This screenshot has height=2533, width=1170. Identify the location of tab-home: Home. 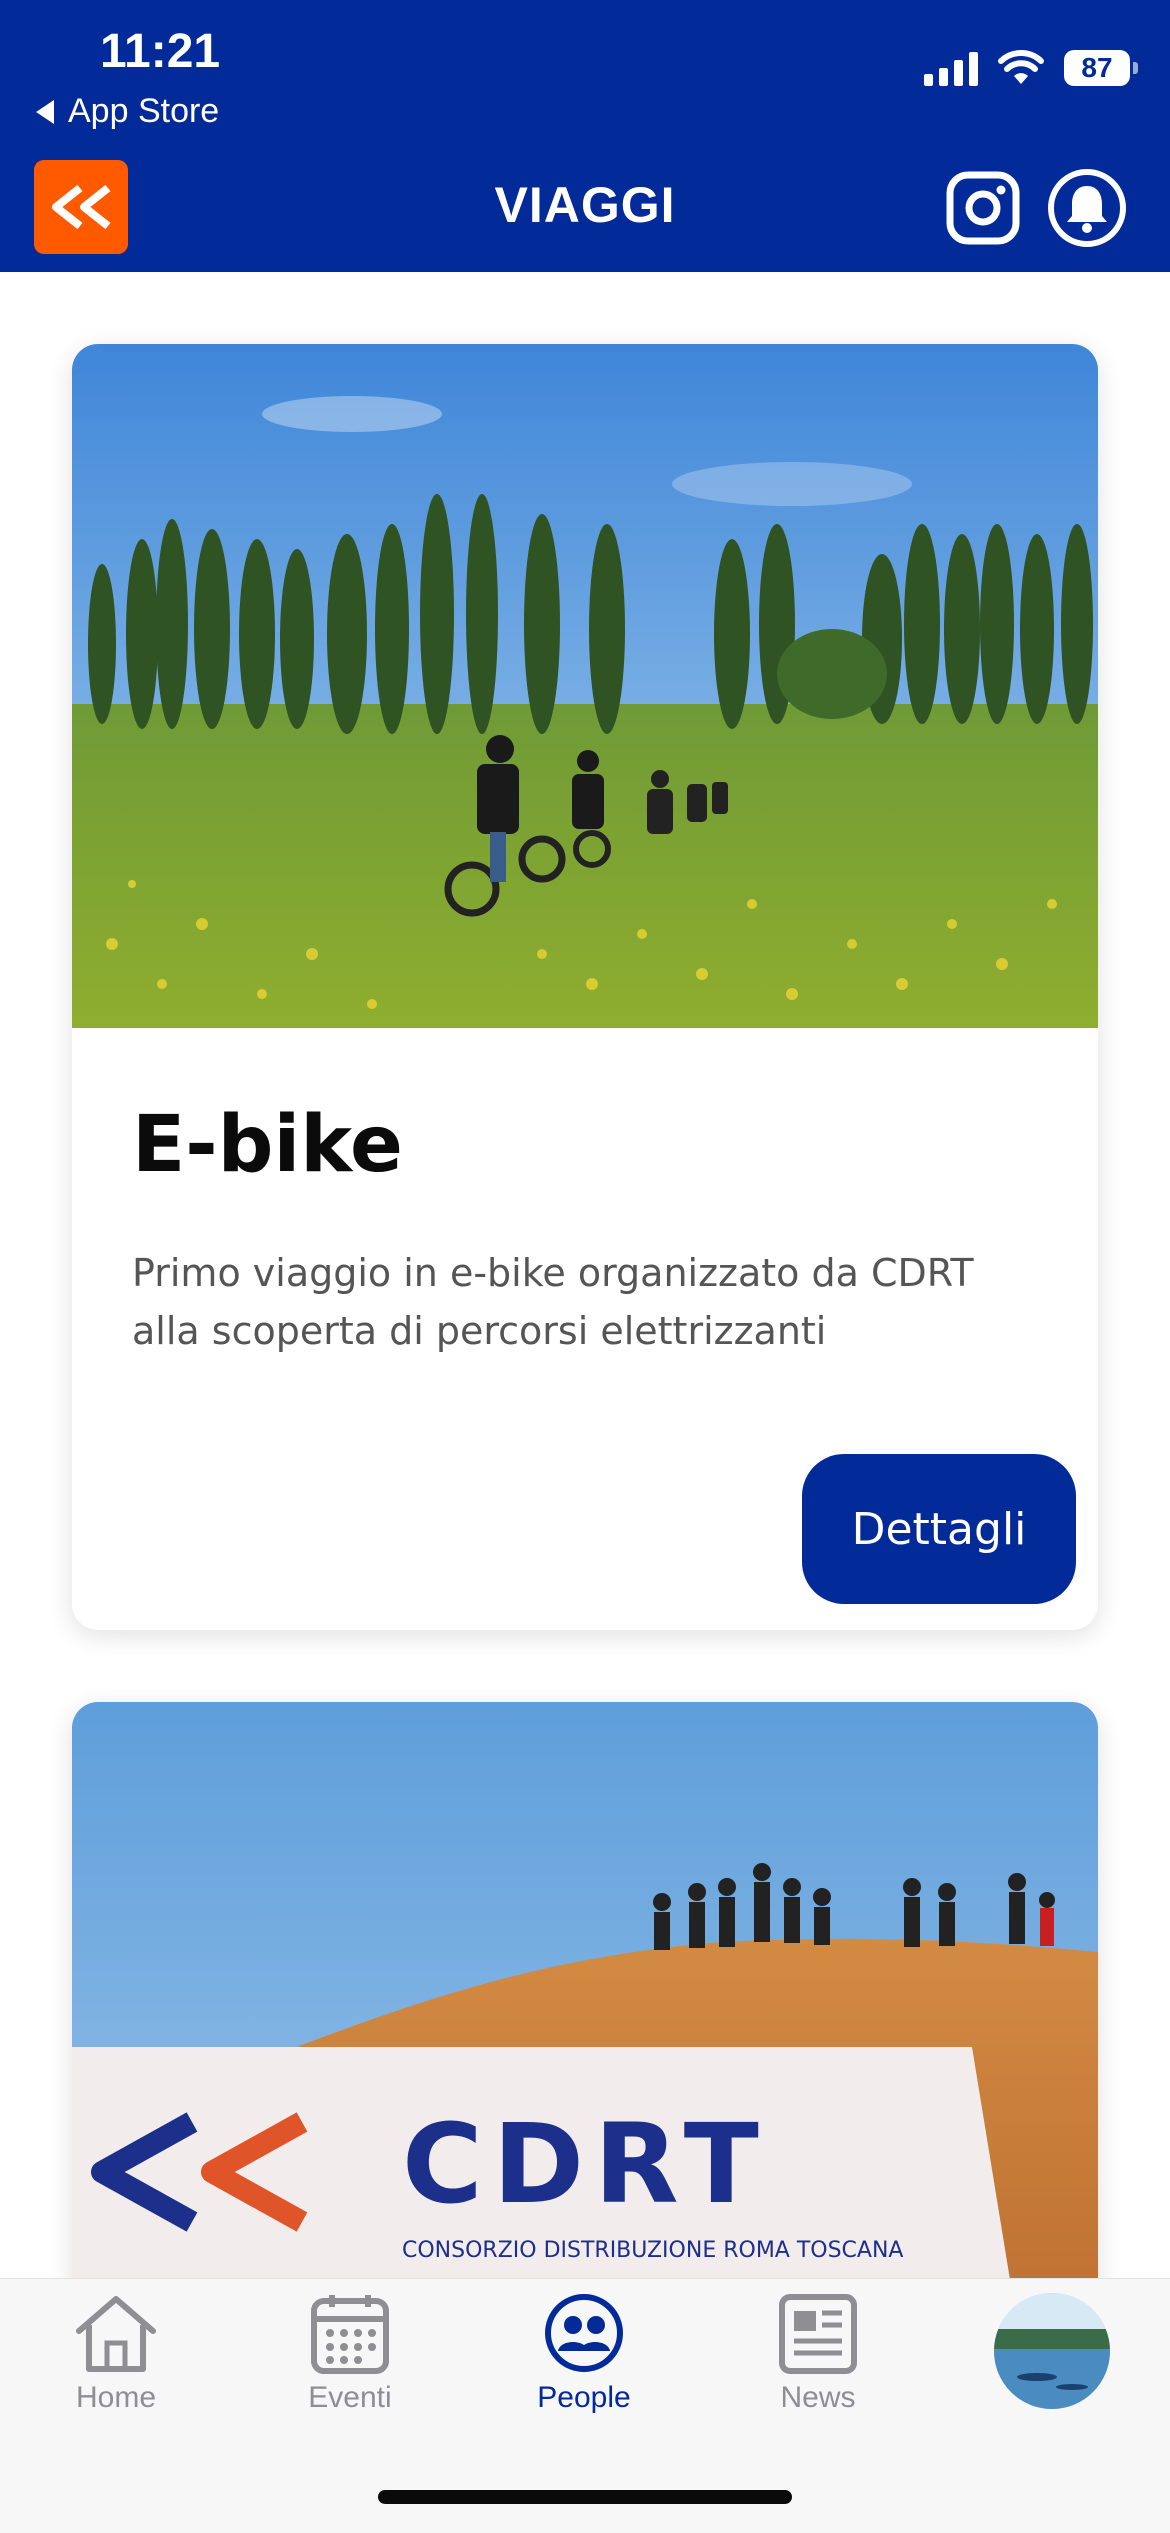
(116, 2366).